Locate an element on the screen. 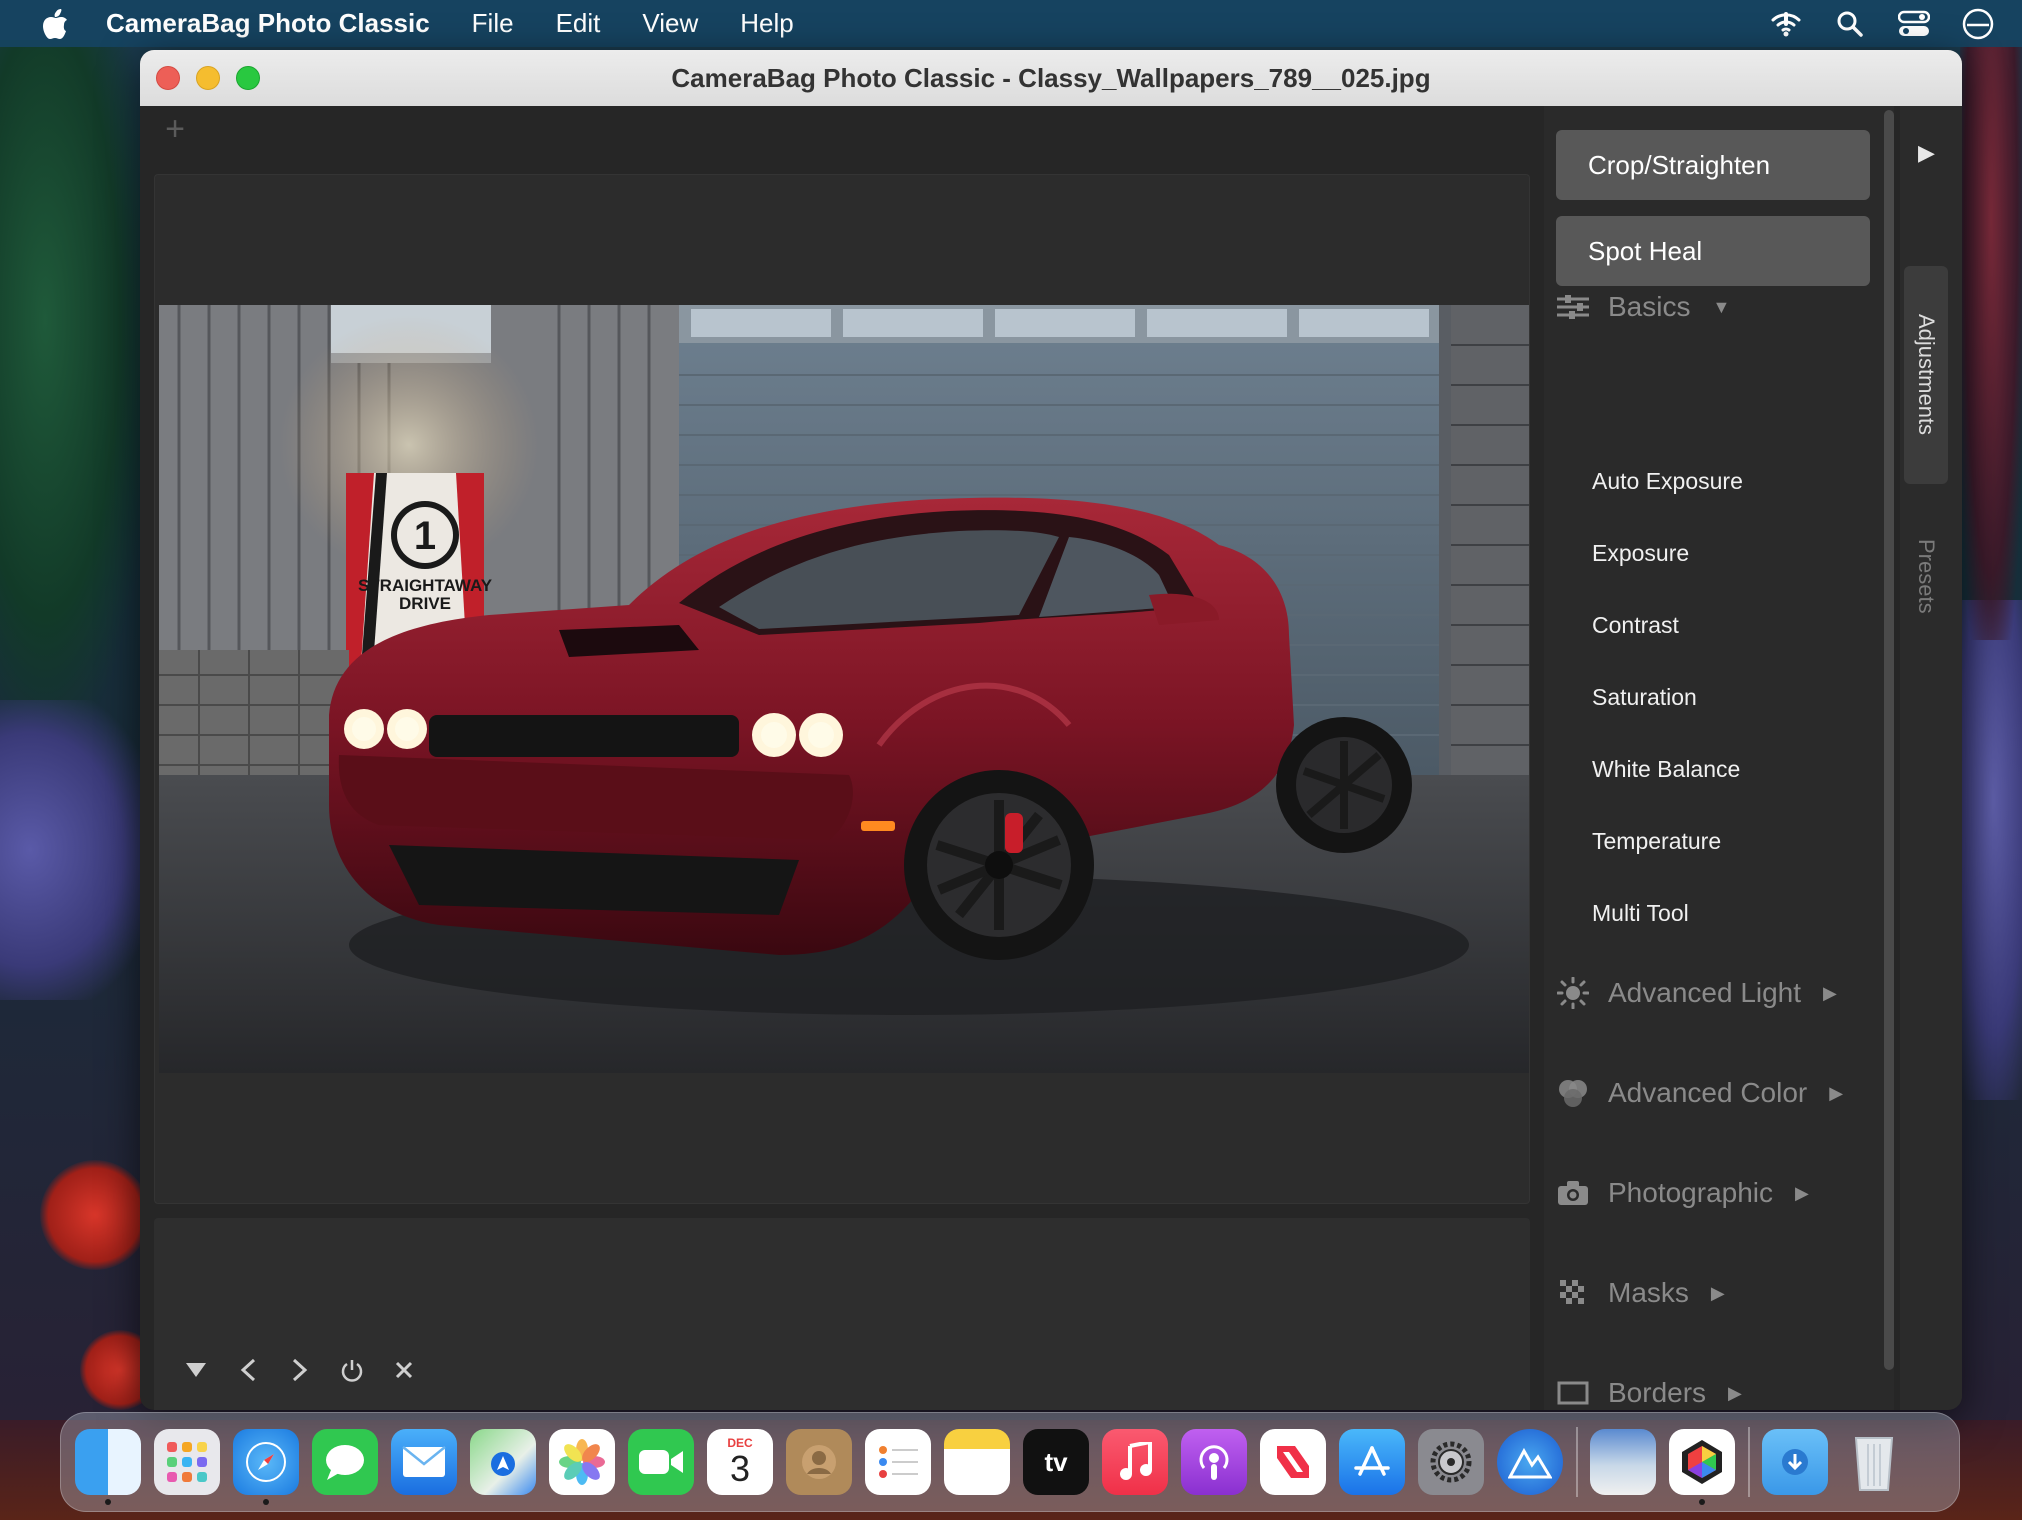 This screenshot has width=2022, height=1520. maps-icon is located at coordinates (503, 1462).